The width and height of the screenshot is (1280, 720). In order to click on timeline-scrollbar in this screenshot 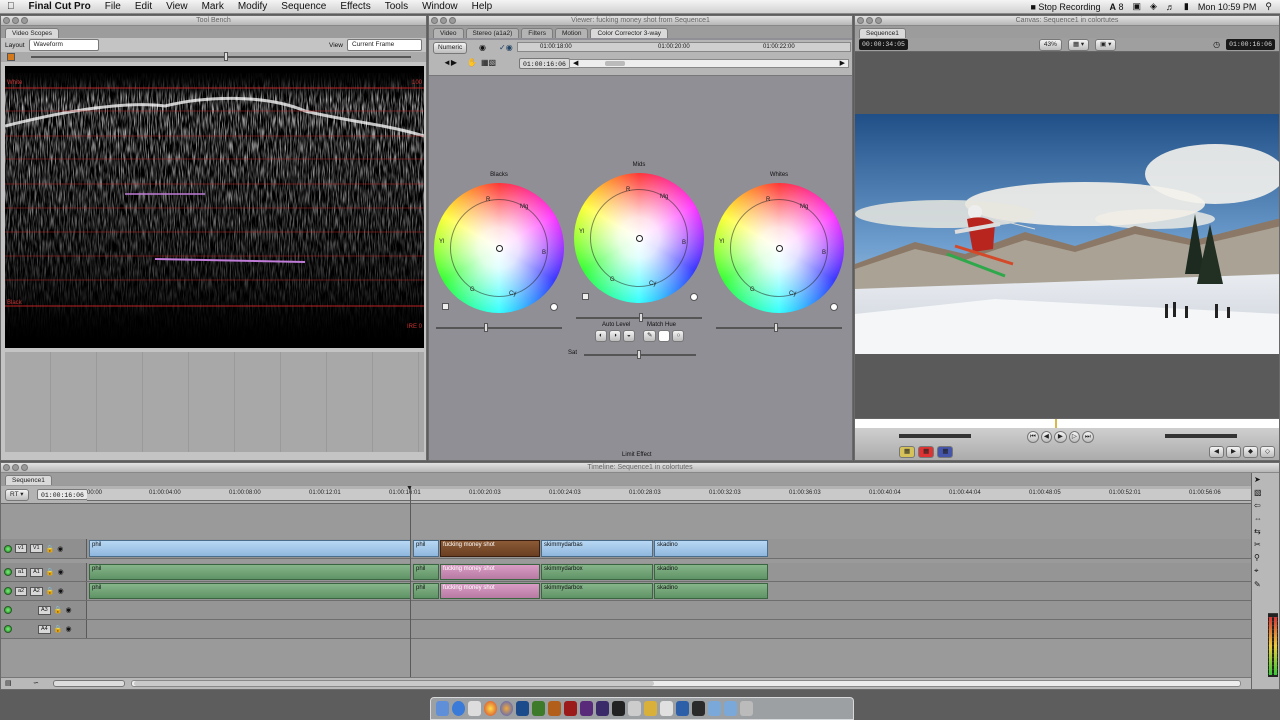, I will do `click(686, 683)`.